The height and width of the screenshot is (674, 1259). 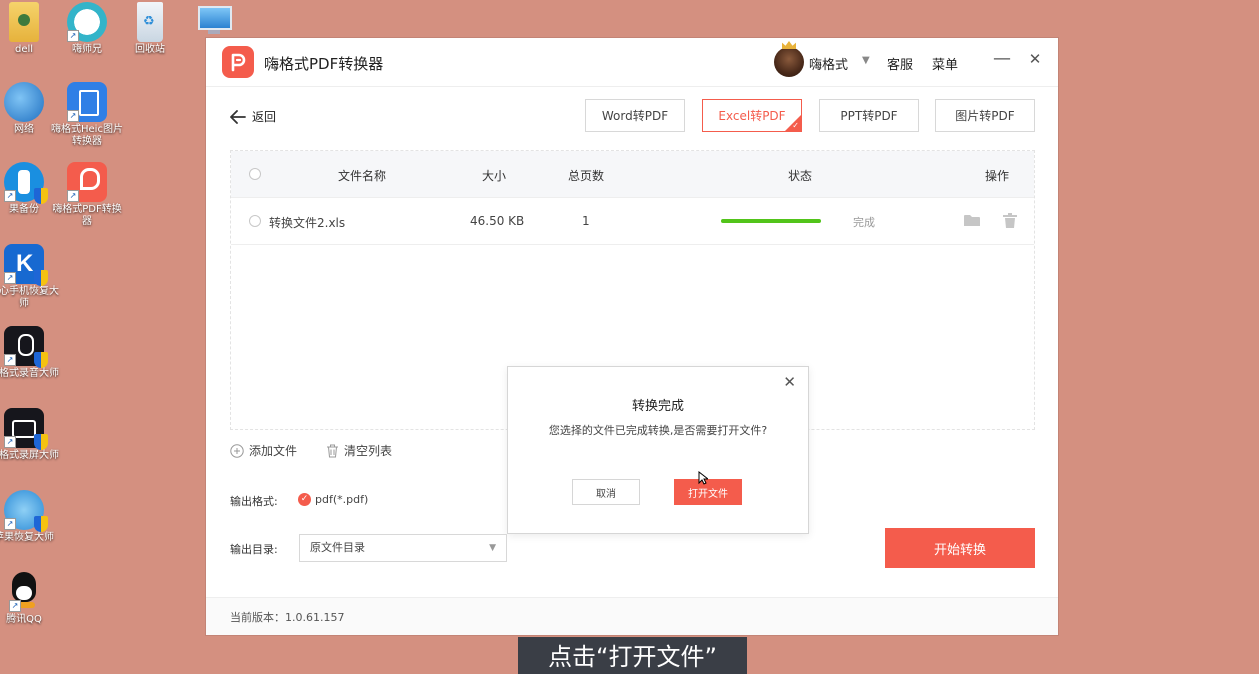 I want to click on start-convert-button: 开始转换, so click(x=960, y=548).